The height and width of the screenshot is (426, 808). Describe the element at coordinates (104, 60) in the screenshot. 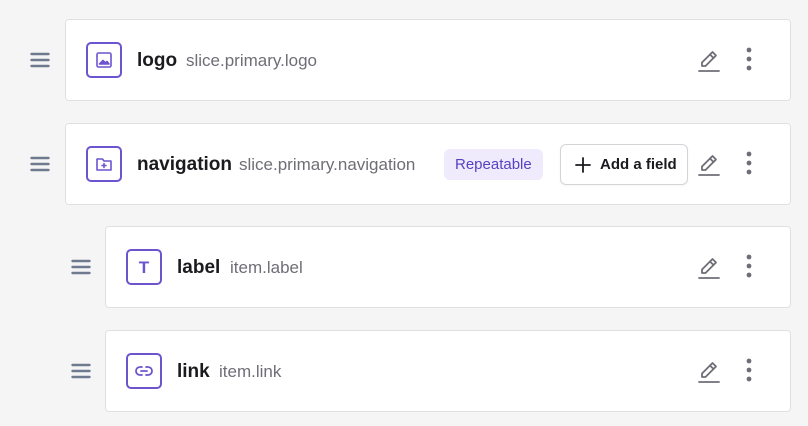

I see `image-icon` at that location.